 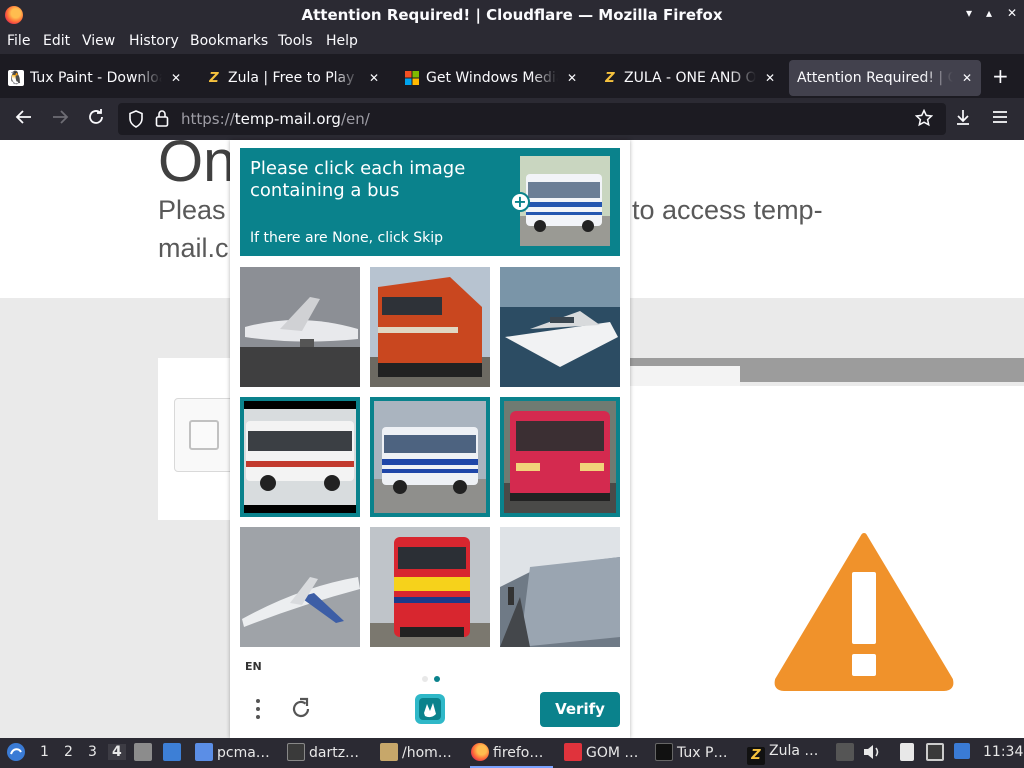 I want to click on page-subtext-right: to access temp-, so click(x=727, y=210).